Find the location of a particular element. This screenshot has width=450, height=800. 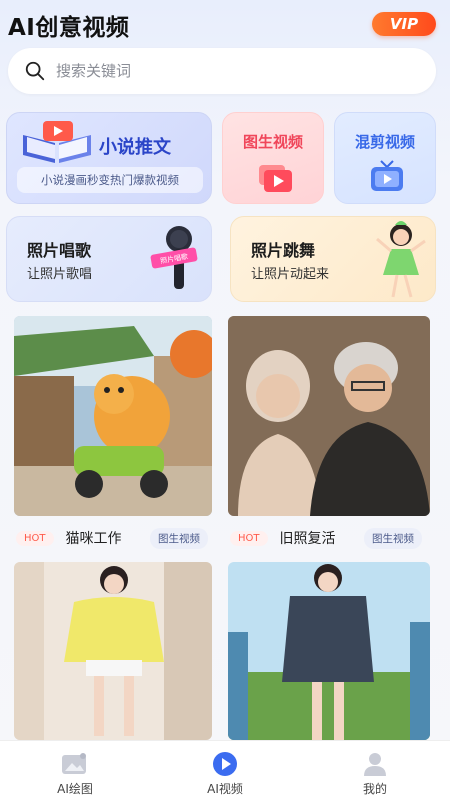

feed-item-meta: HOT 猫咪工作 is located at coordinates (69, 538).